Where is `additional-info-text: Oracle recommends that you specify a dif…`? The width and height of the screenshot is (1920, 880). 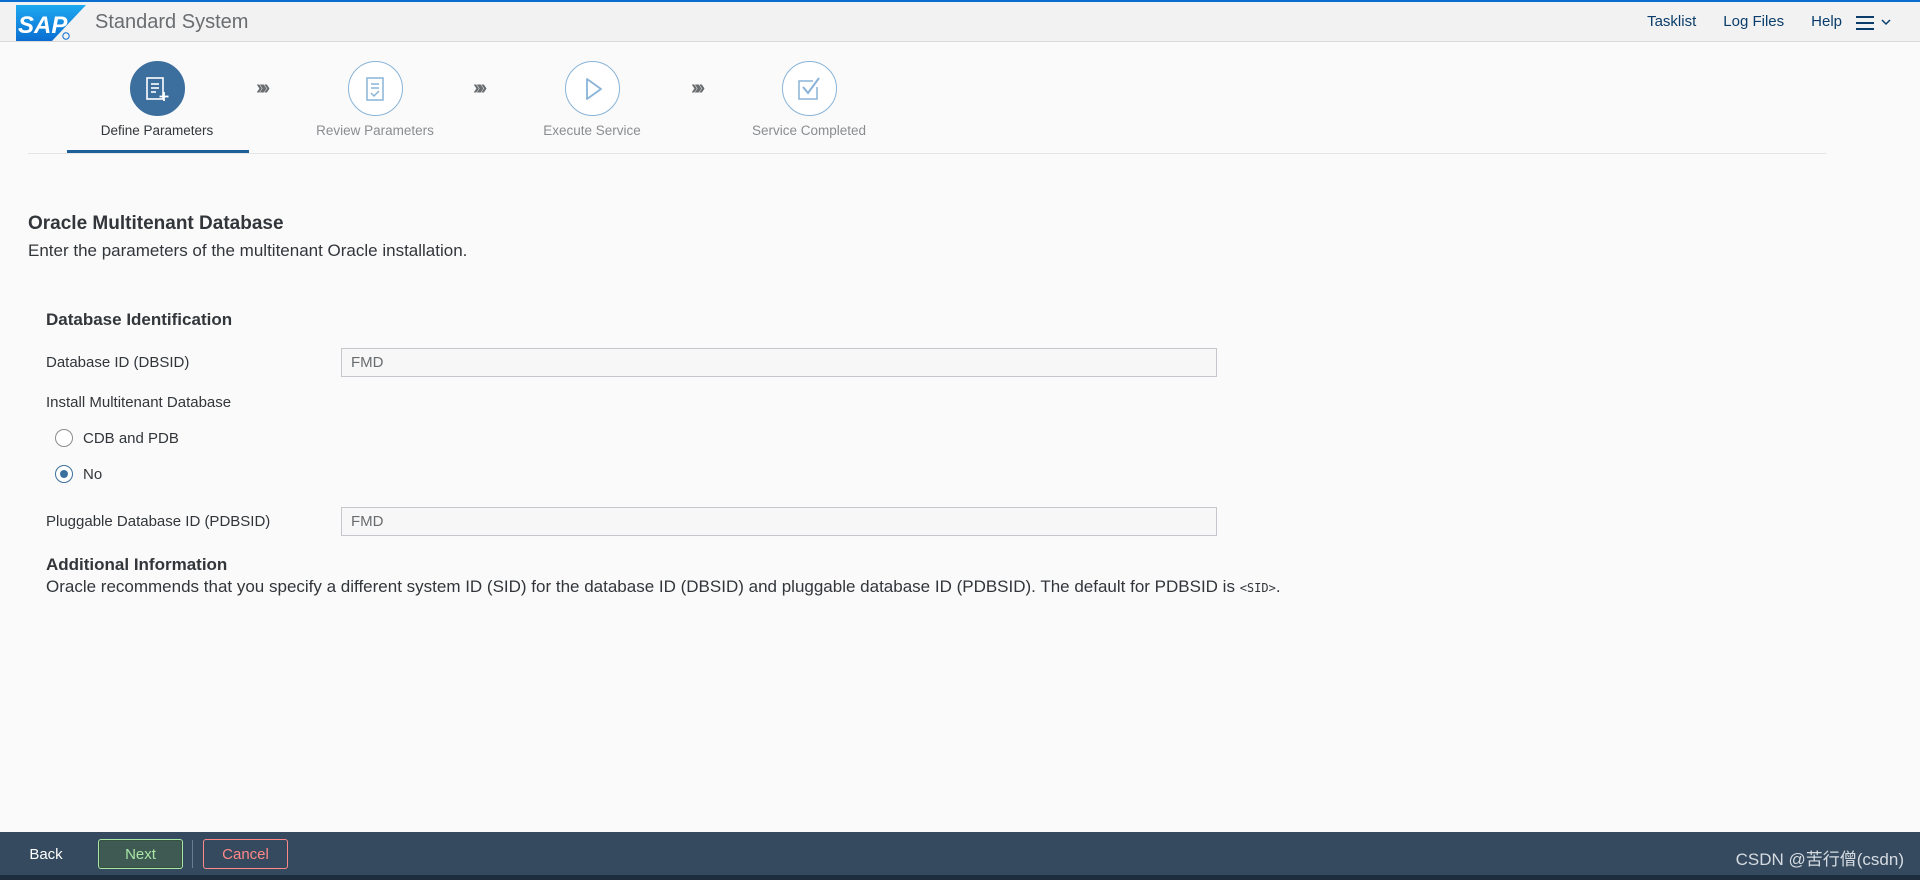
additional-info-text: Oracle recommends that you specify a dif… is located at coordinates (663, 587).